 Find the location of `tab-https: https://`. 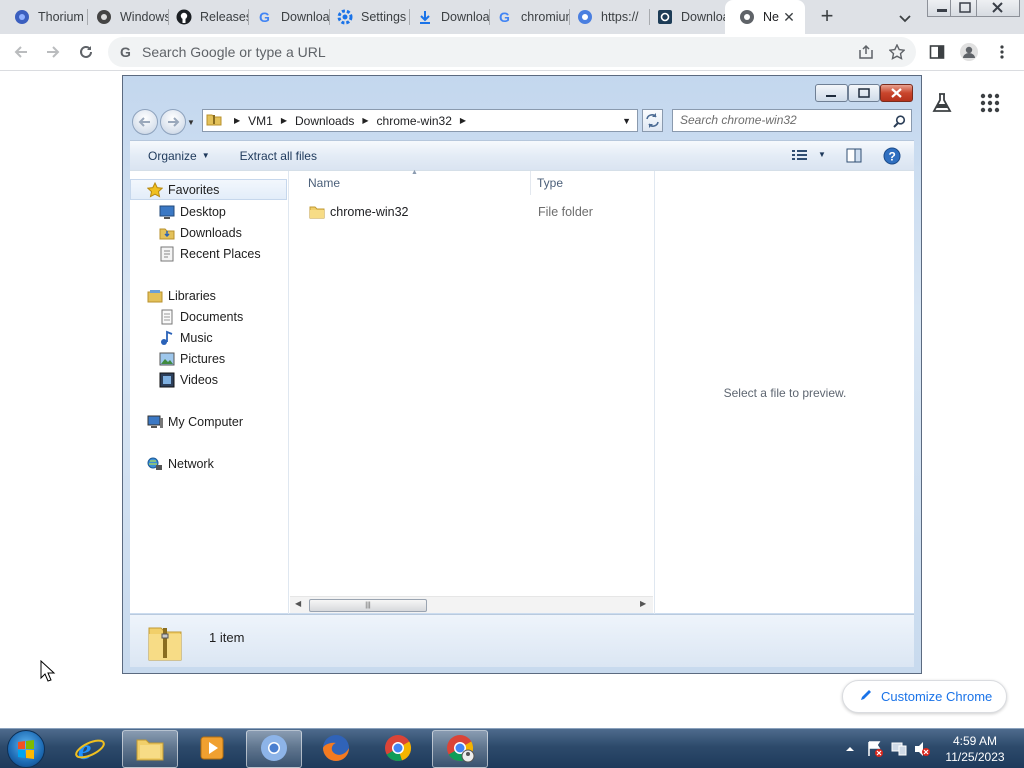

tab-https: https:// is located at coordinates (606, 17).